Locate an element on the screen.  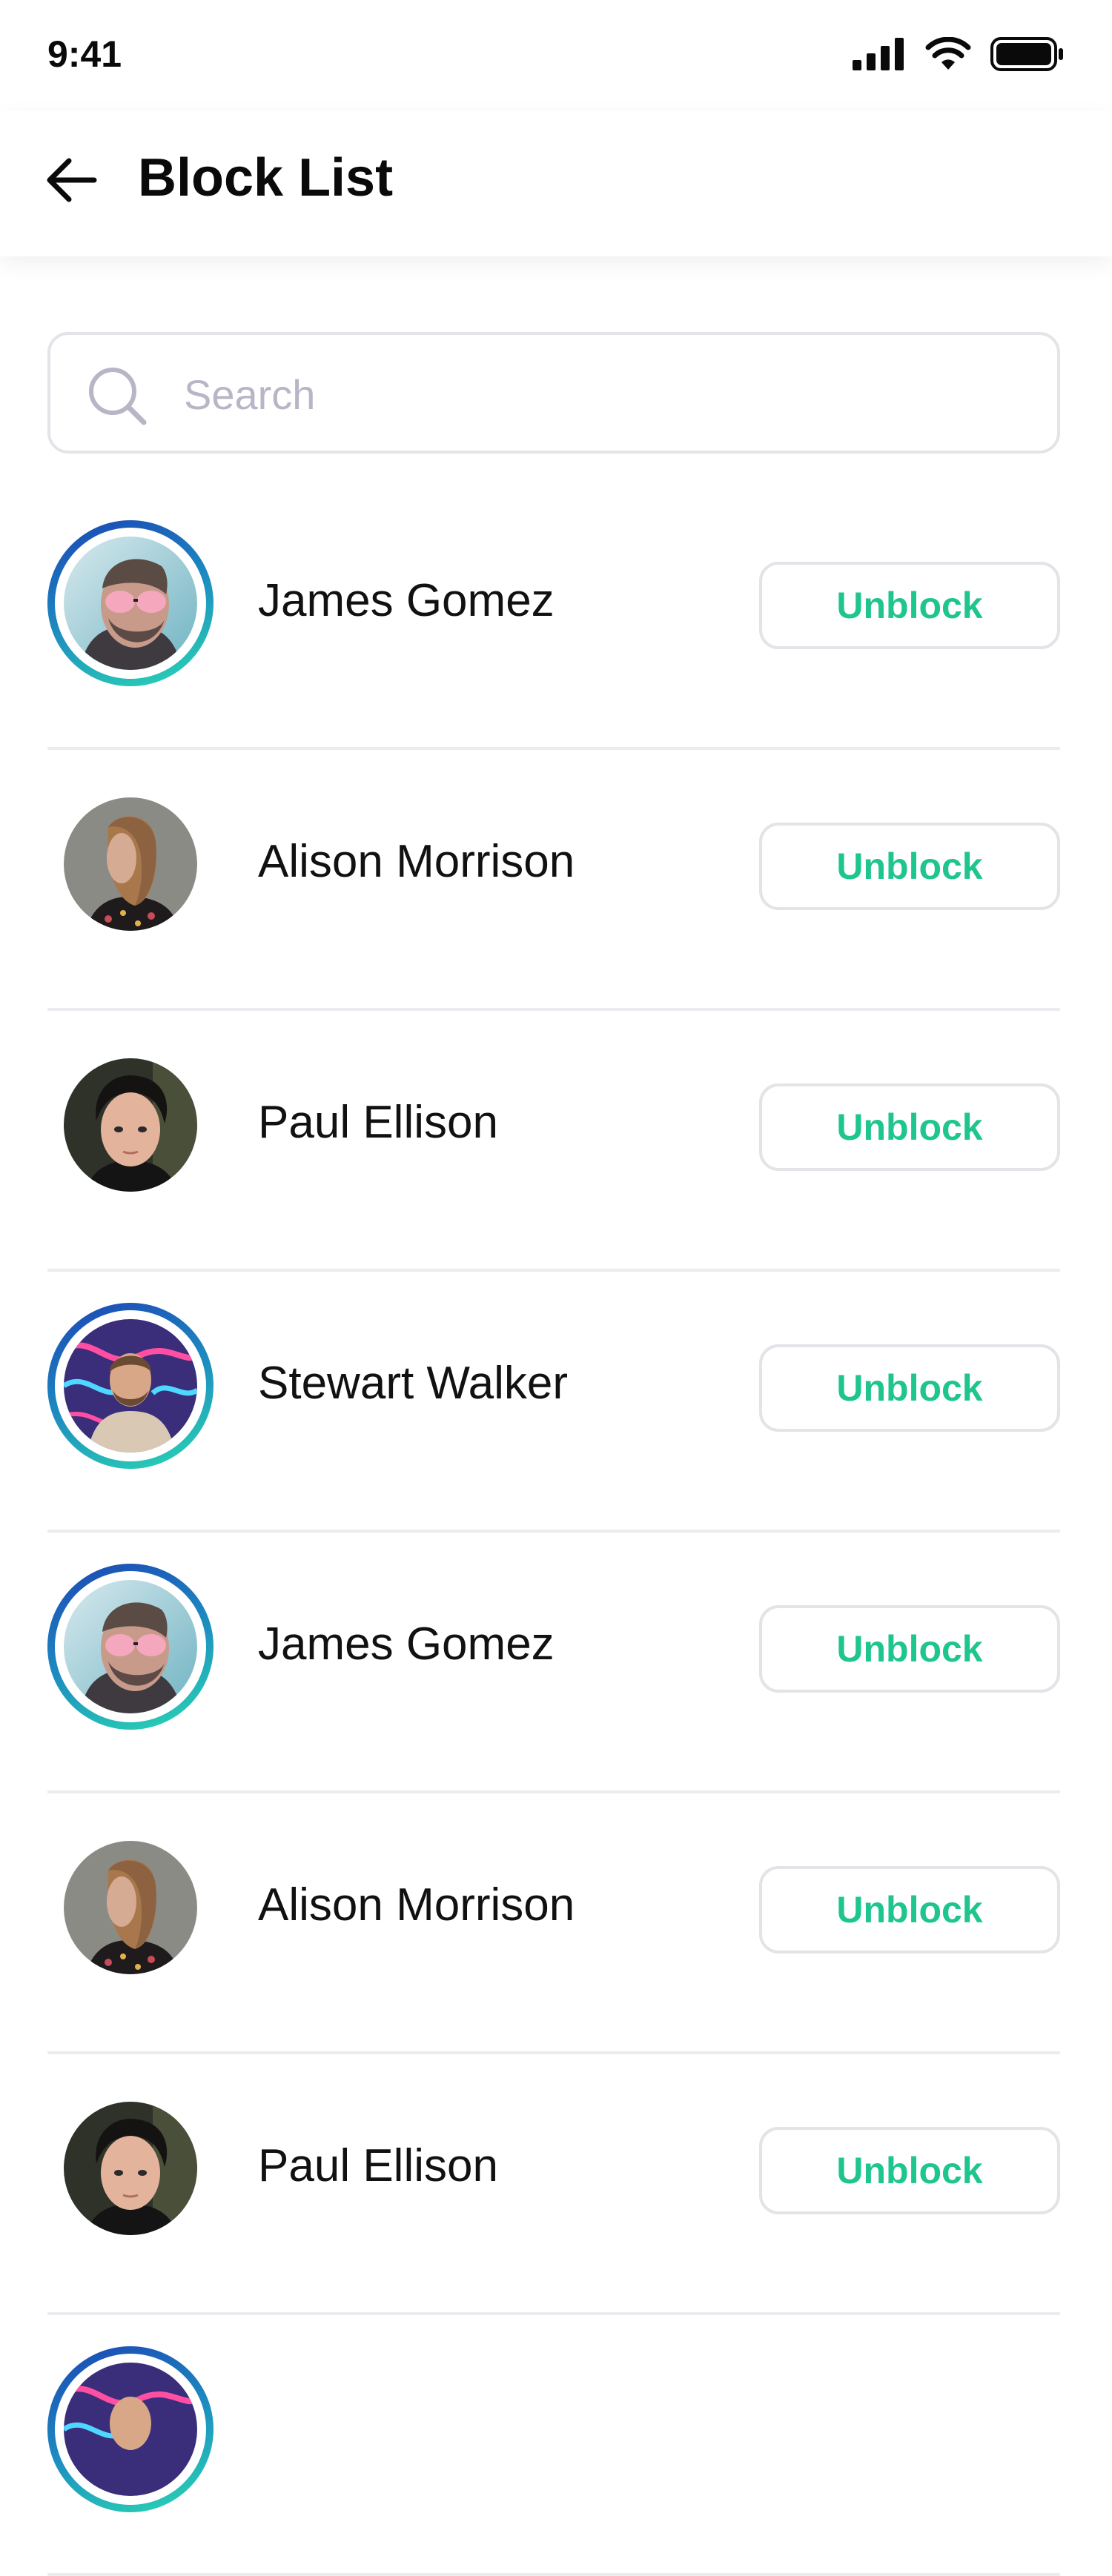
list-item: Stewart Walker Unblock is located at coordinates (553, 1402).